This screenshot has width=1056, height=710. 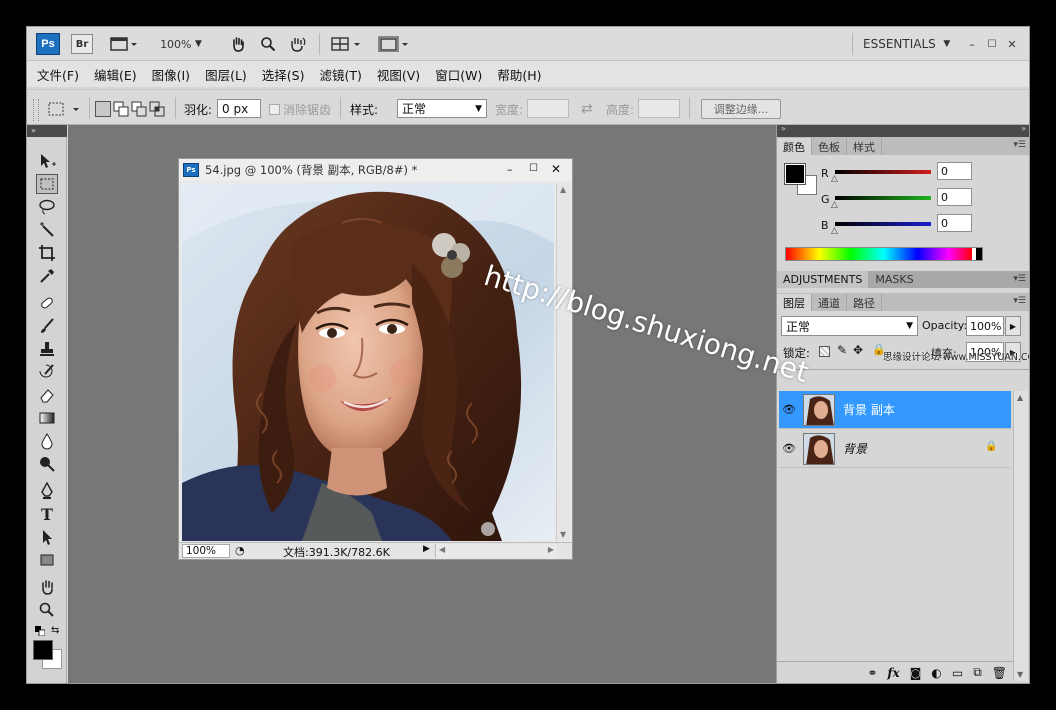 I want to click on clone-stamp-tool-icon, so click(x=47, y=349).